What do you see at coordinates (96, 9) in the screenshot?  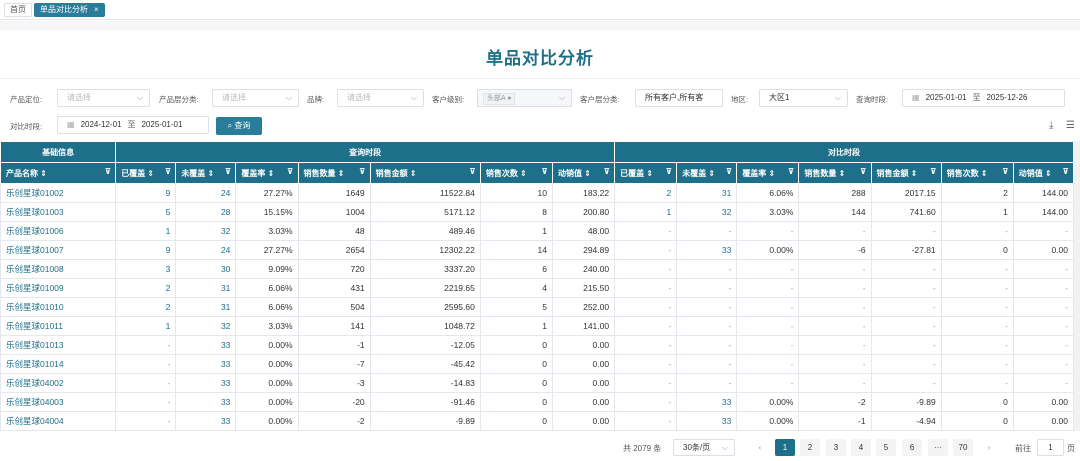 I see `close-icon: ×` at bounding box center [96, 9].